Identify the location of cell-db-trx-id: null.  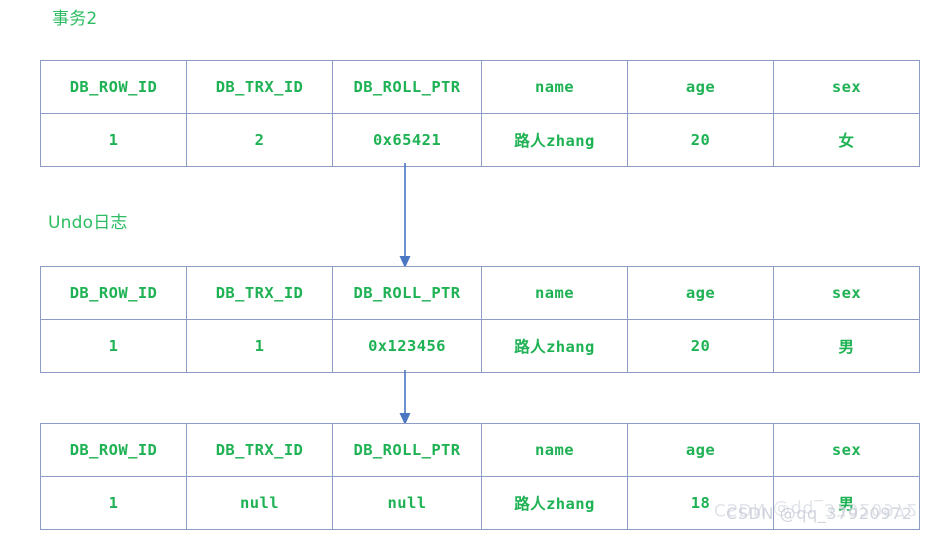
(259, 503).